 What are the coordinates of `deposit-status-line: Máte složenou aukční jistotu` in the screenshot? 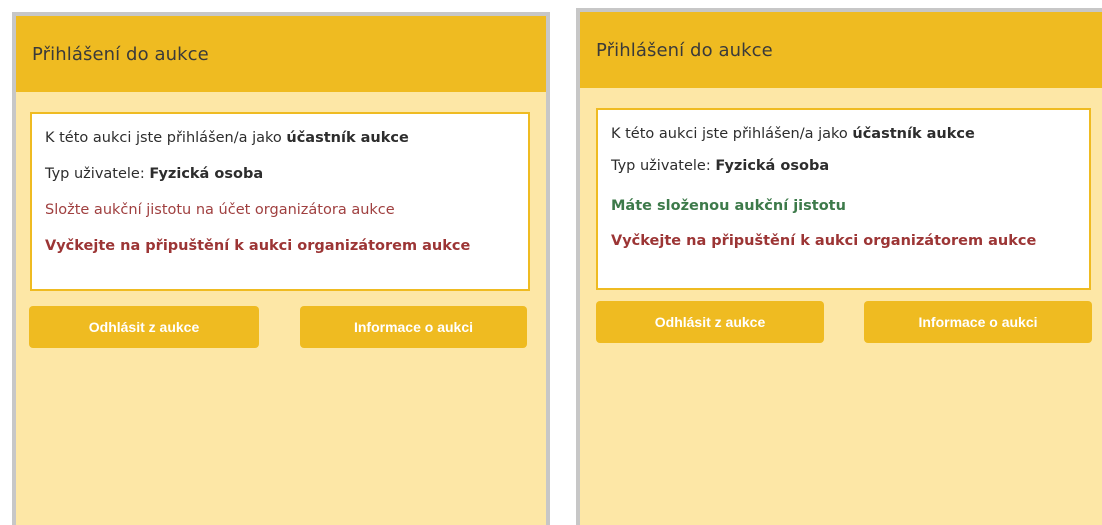 It's located at (728, 206).